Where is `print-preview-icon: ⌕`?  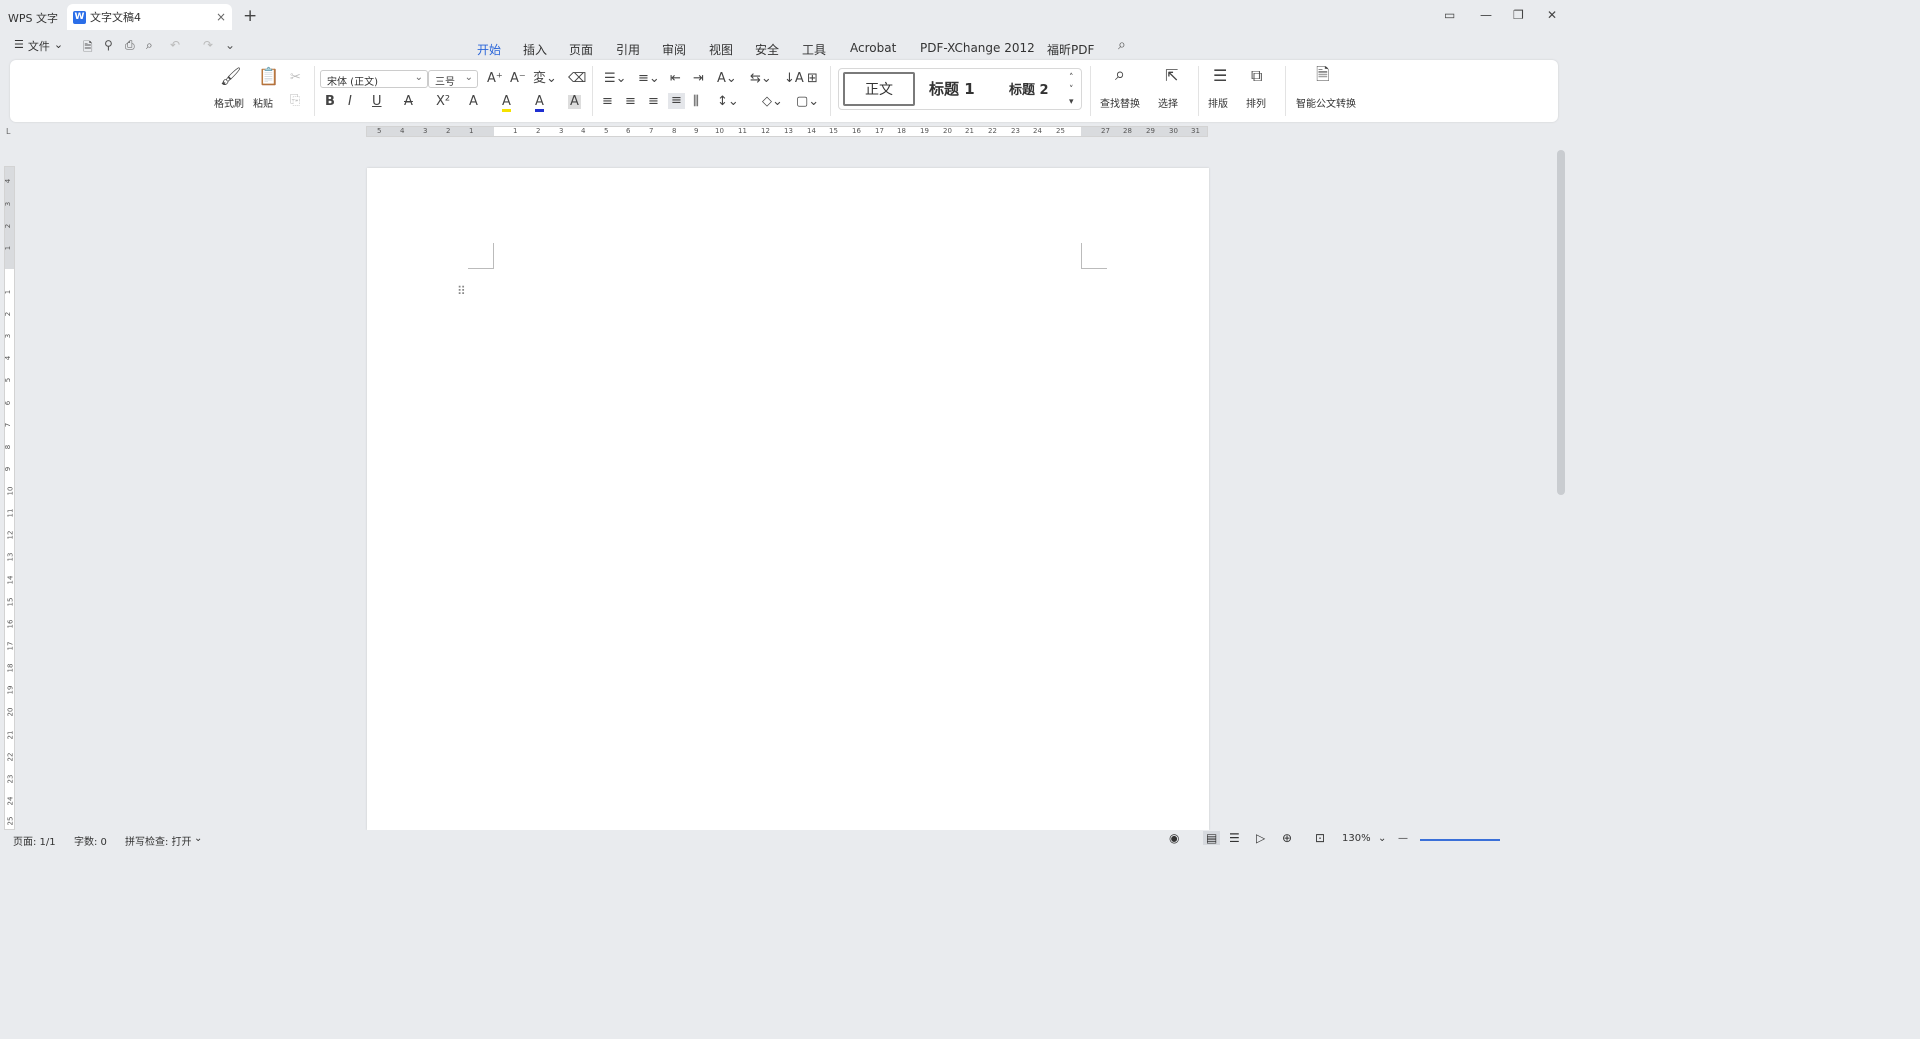 print-preview-icon: ⌕ is located at coordinates (149, 45).